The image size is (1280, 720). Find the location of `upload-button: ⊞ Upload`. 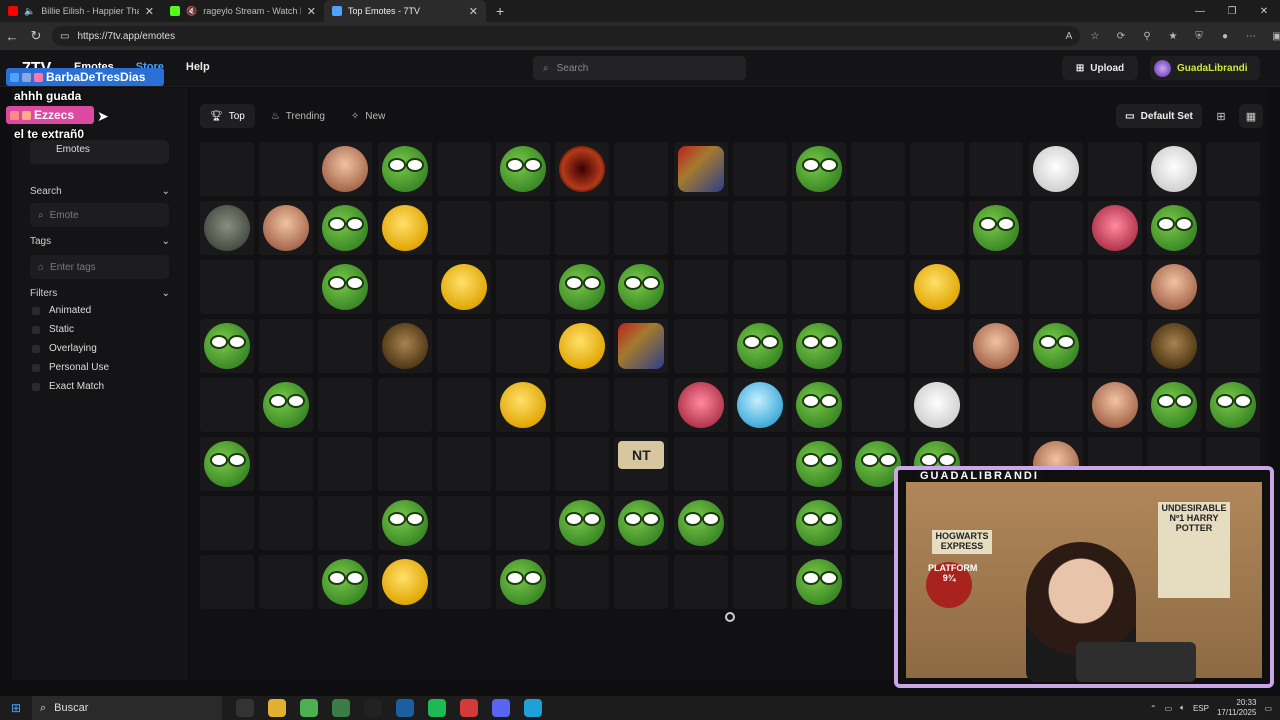

upload-button: ⊞ Upload is located at coordinates (1100, 68).